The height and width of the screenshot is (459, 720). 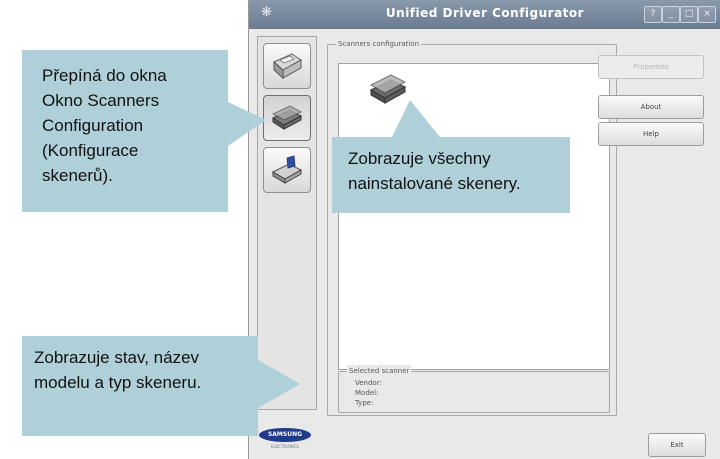 What do you see at coordinates (104, 75) in the screenshot?
I see `callout-nav-line-1: Přepíná do okna` at bounding box center [104, 75].